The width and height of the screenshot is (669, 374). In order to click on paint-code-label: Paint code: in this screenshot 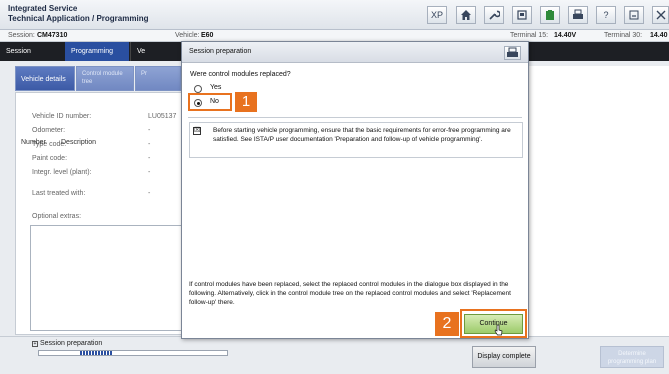, I will do `click(50, 158)`.